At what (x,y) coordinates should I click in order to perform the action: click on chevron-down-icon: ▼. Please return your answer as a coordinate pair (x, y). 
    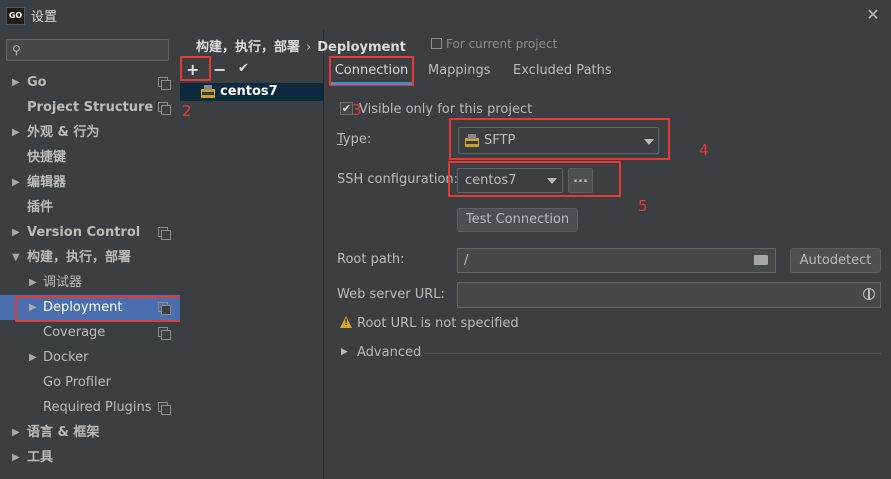
    Looking at the image, I should click on (16, 257).